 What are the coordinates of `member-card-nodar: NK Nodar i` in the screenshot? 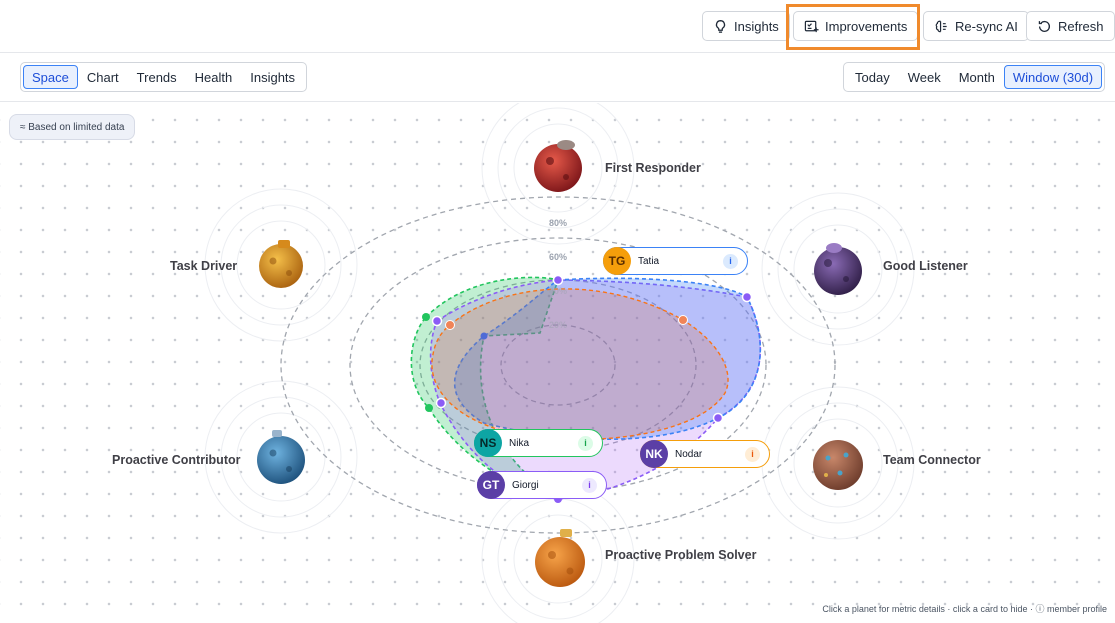 It's located at (705, 454).